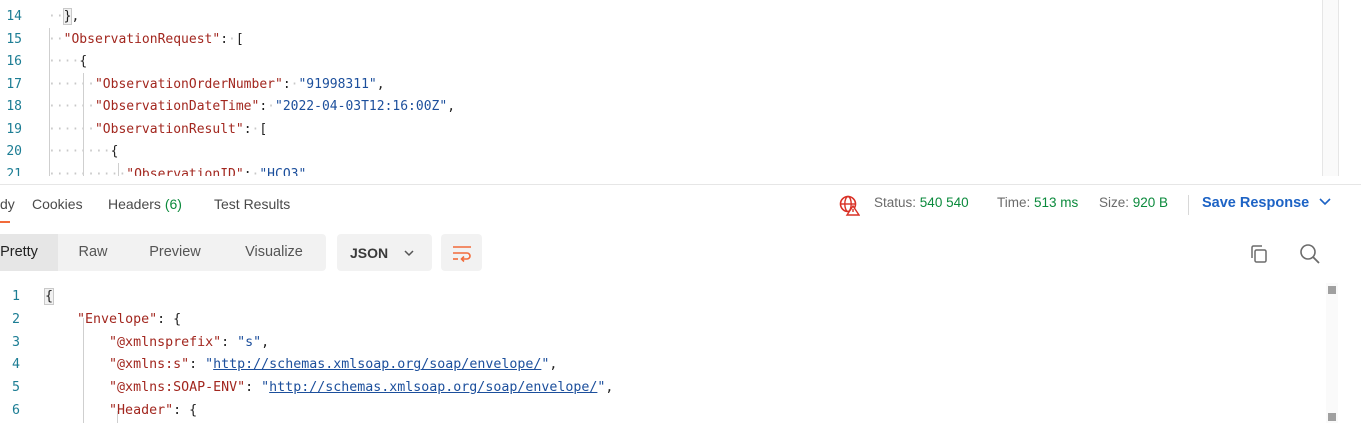 The height and width of the screenshot is (423, 1361). What do you see at coordinates (1332, 353) in the screenshot?
I see `response-scrollbar` at bounding box center [1332, 353].